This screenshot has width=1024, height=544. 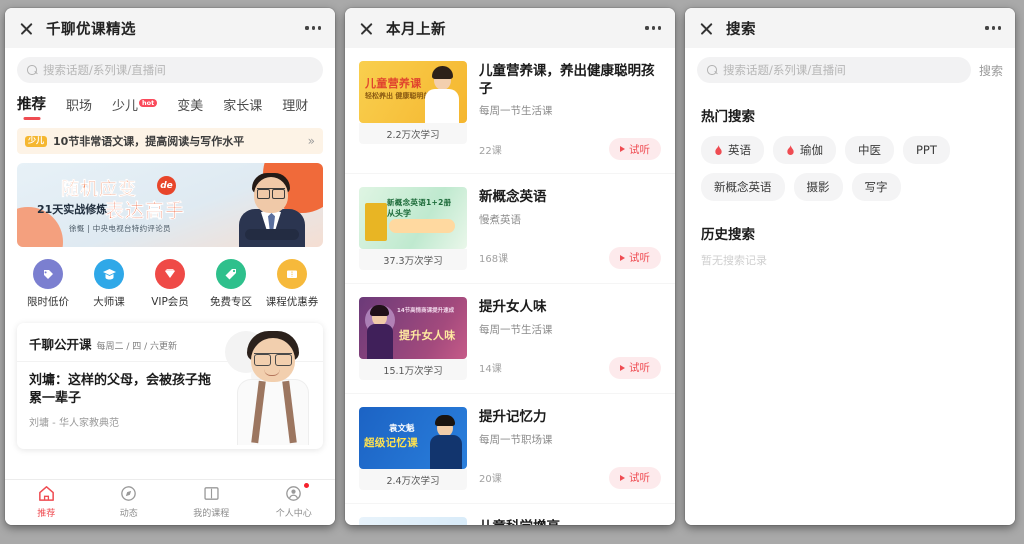 I want to click on course-row: 身高发育课 儿童科学增高 千聊亲子, so click(x=510, y=514).